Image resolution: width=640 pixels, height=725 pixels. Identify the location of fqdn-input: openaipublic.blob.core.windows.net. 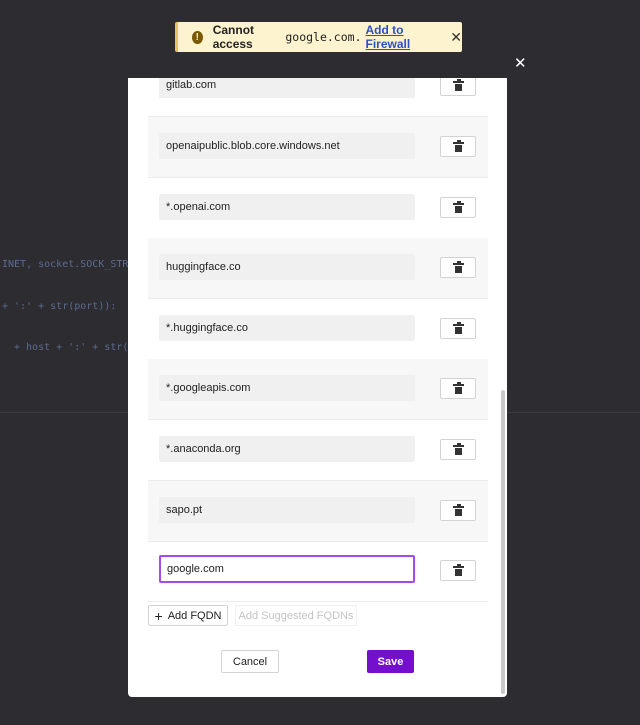
(287, 146).